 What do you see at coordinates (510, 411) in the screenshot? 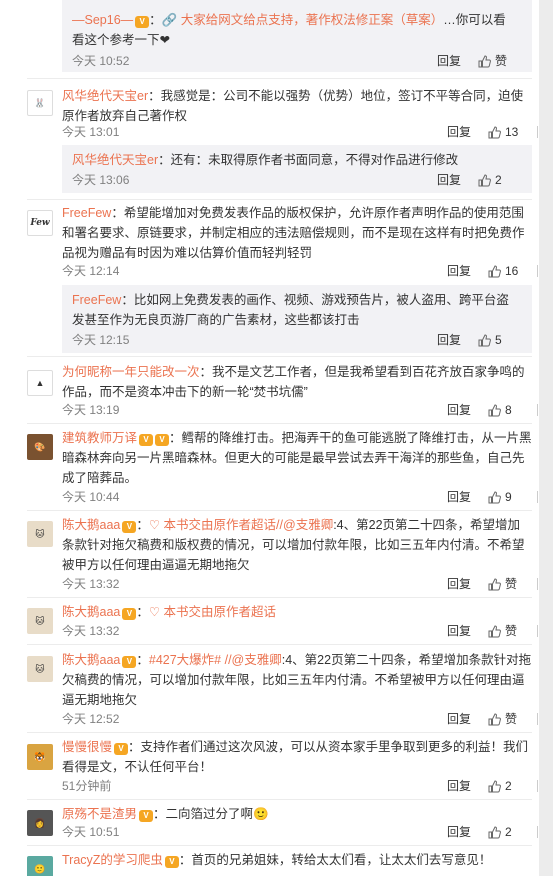
I see `like-button: 8` at bounding box center [510, 411].